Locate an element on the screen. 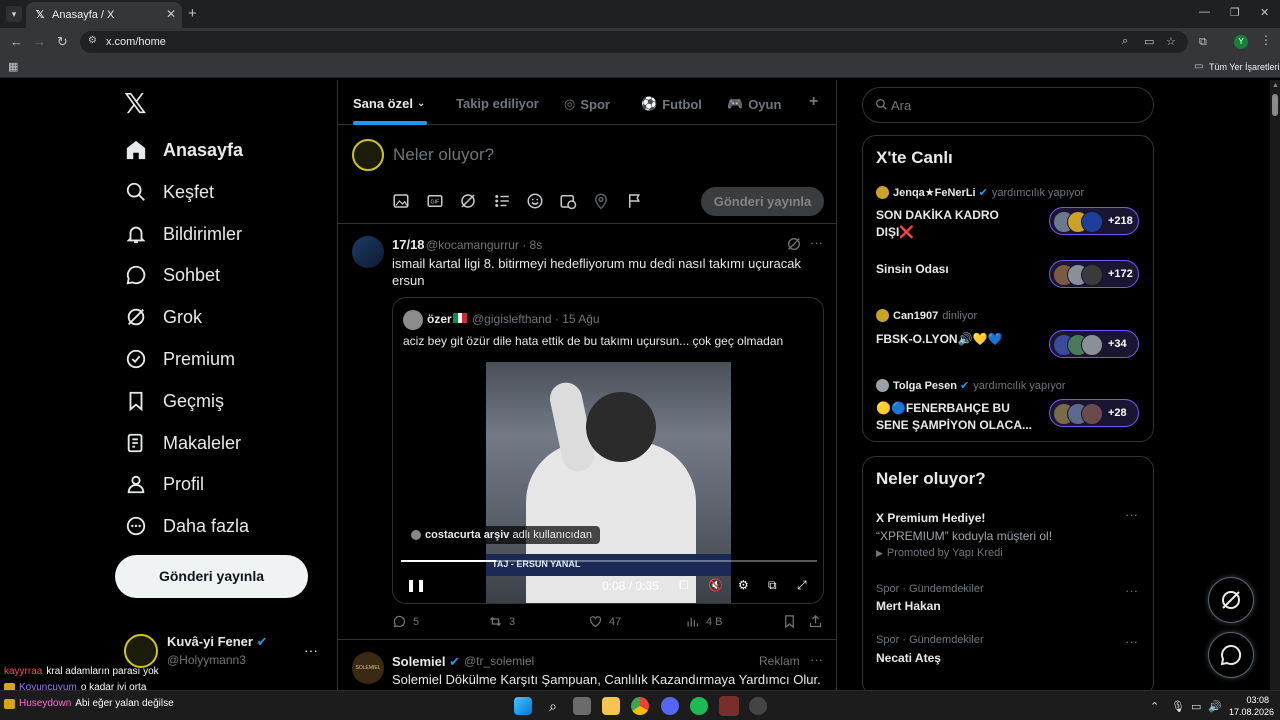  live-host: Tolga Pesen ✔ yardımcılık yapıyor is located at coordinates (971, 385).